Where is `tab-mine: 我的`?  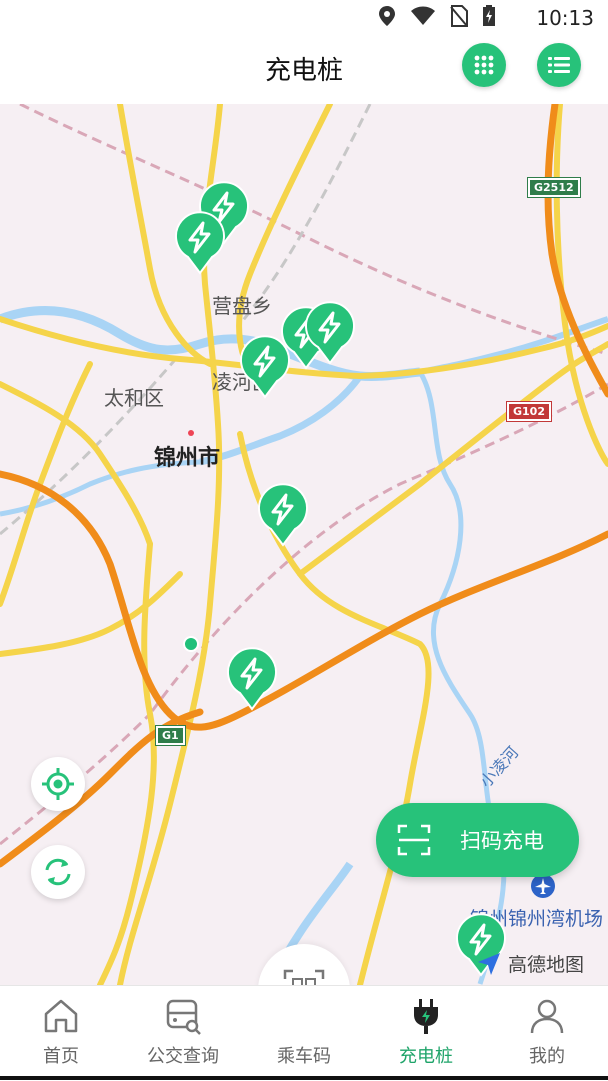 tab-mine: 我的 is located at coordinates (547, 1033).